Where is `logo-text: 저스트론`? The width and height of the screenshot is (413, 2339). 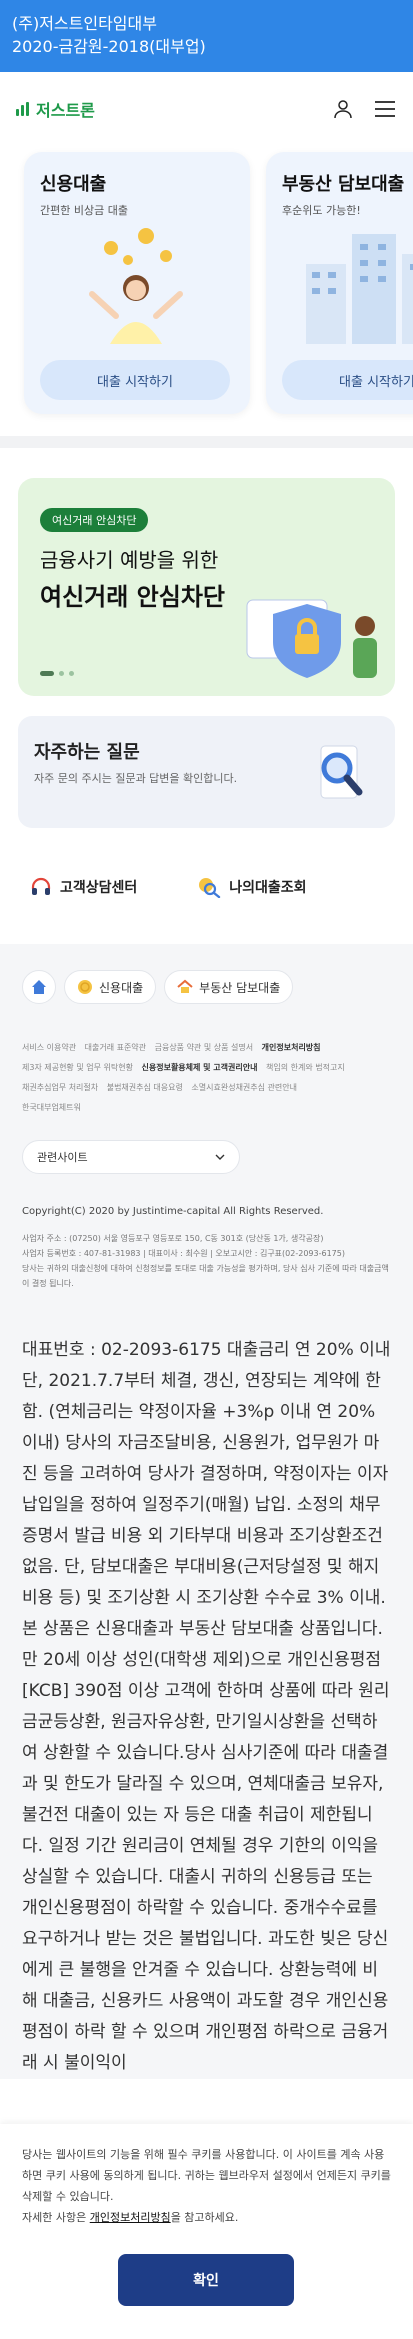 logo-text: 저스트론 is located at coordinates (65, 110).